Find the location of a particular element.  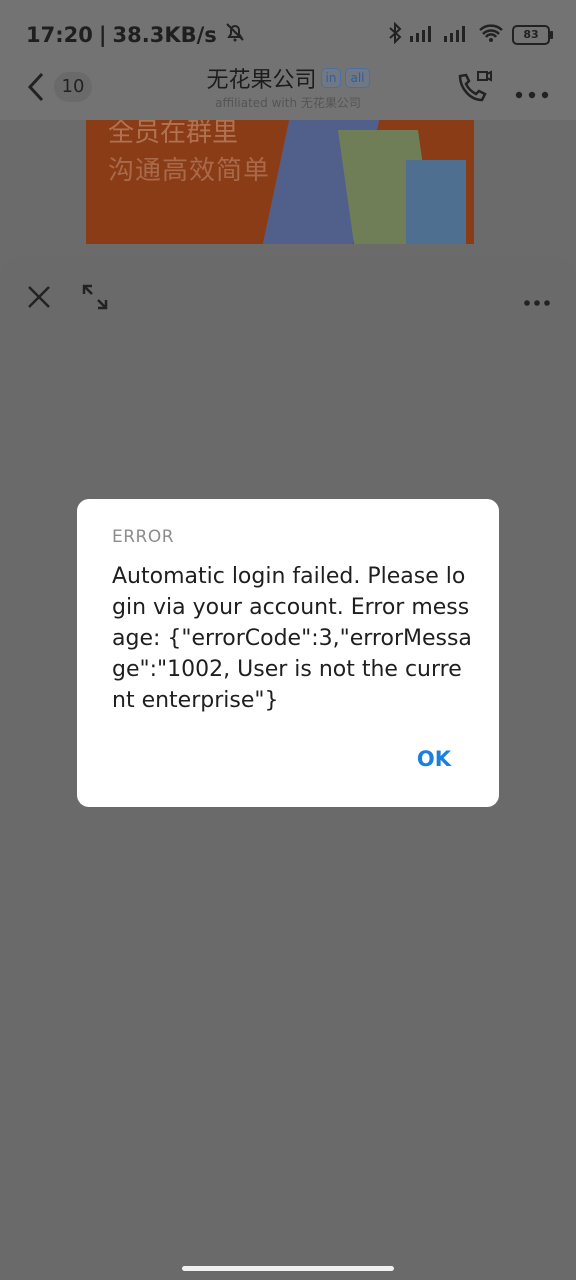

video-call-icon is located at coordinates (474, 87).